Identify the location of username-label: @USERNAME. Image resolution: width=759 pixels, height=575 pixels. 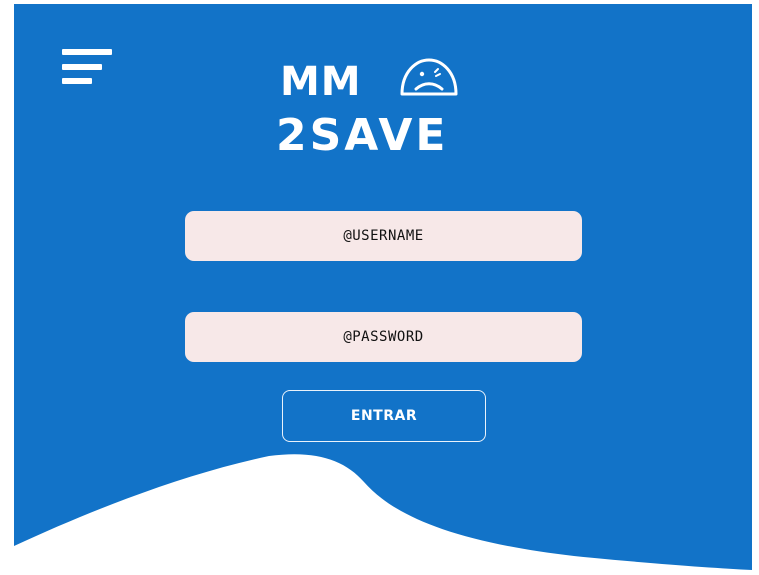
(383, 236).